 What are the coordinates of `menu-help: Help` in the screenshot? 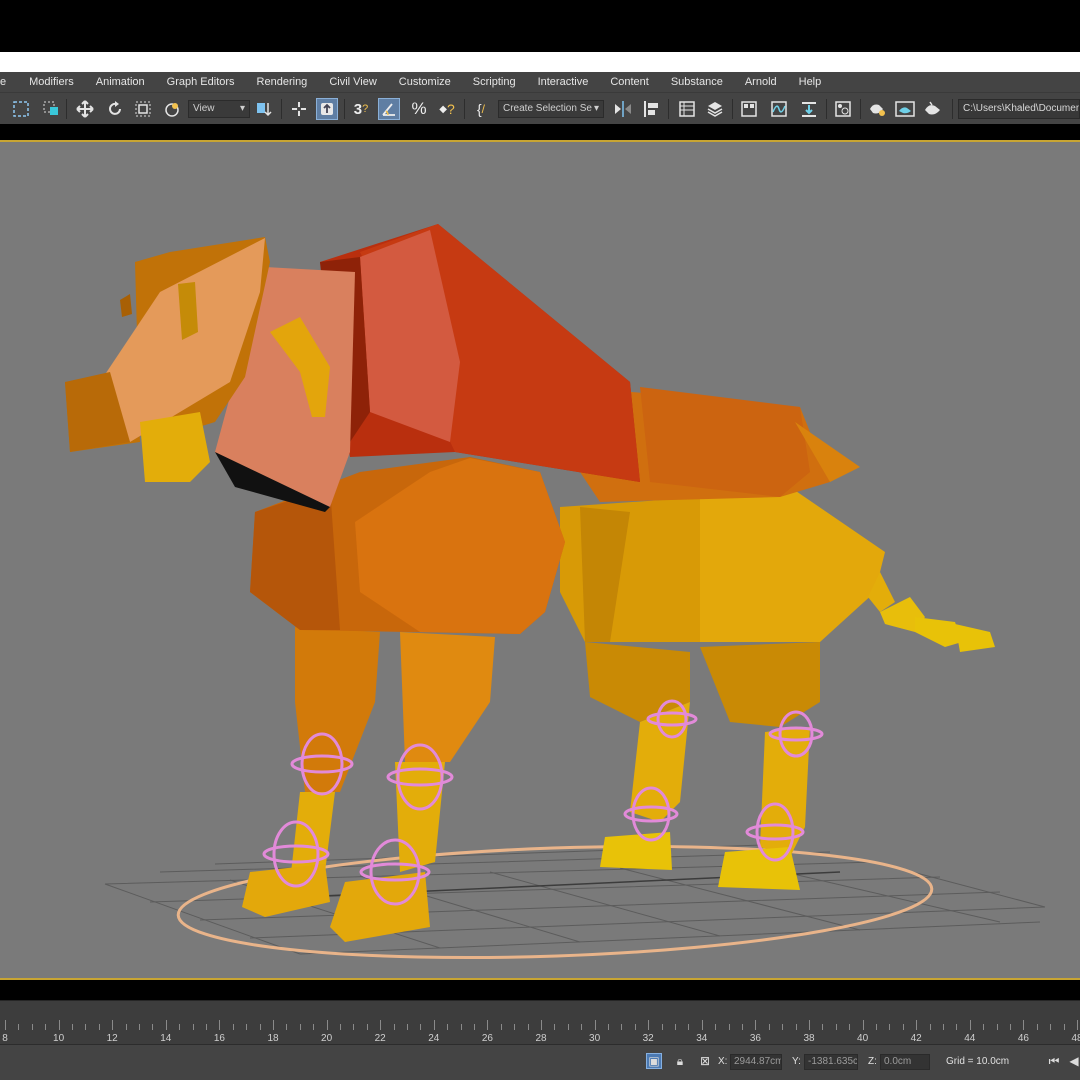 It's located at (810, 82).